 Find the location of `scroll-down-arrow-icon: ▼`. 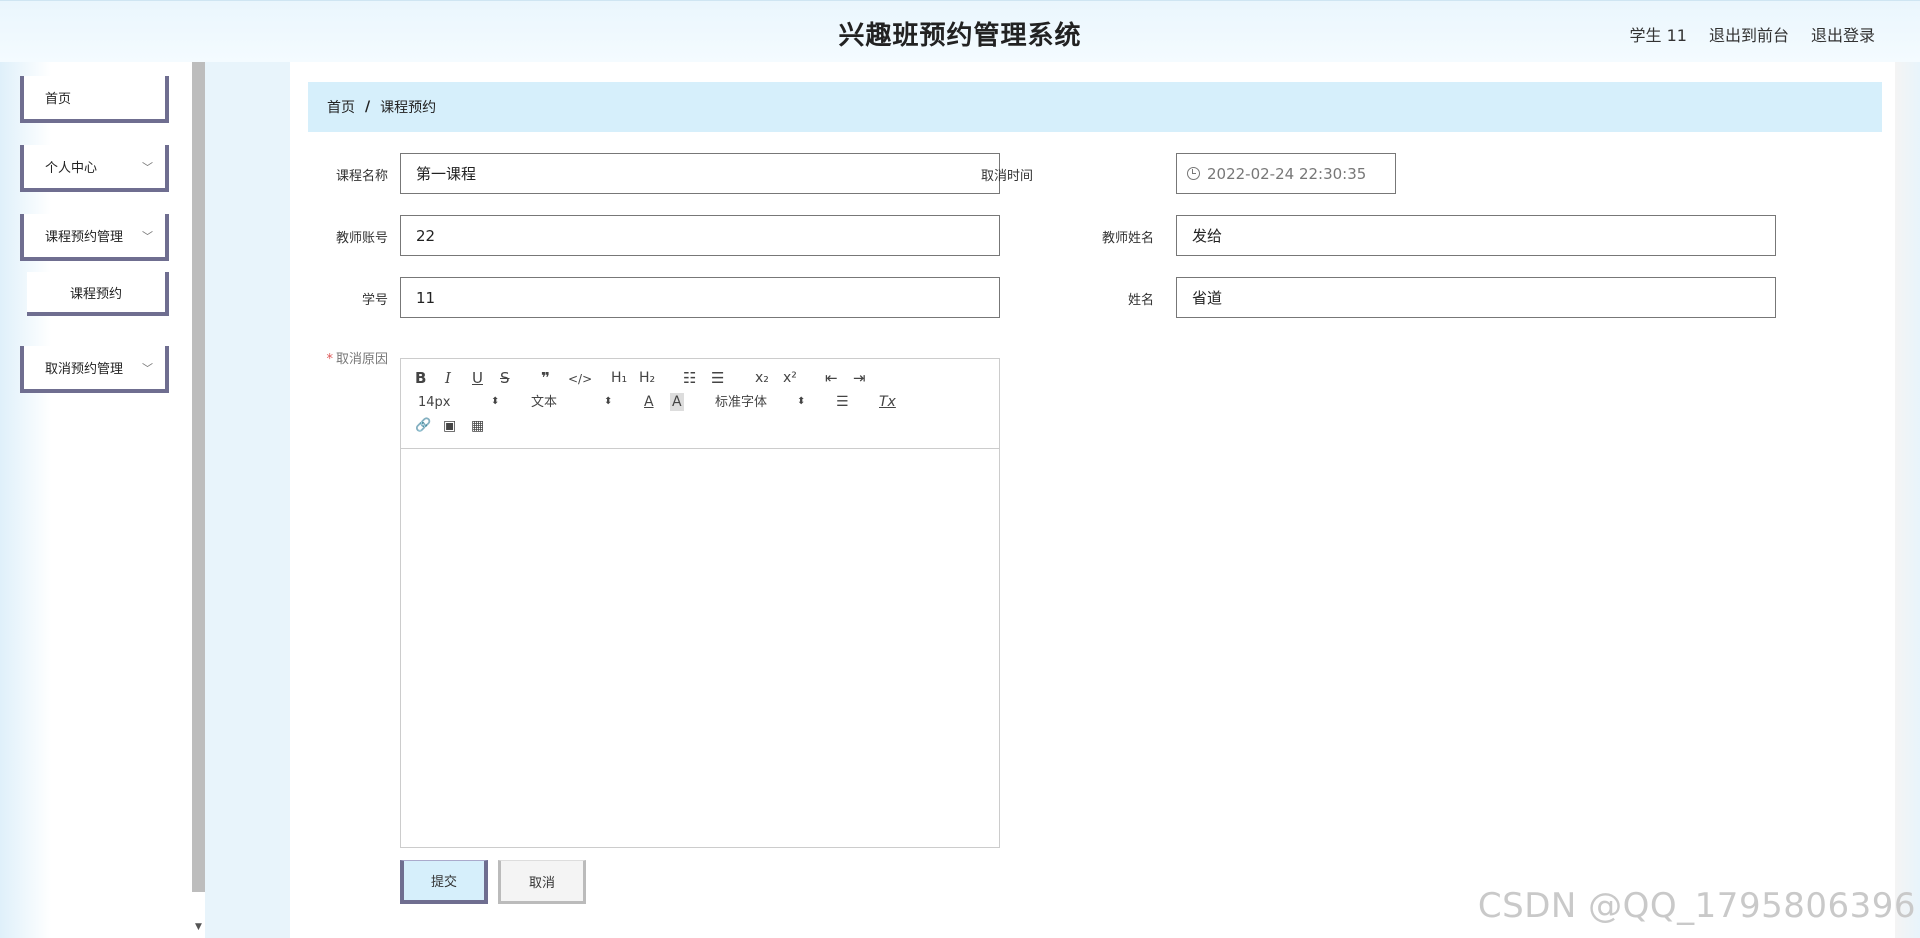

scroll-down-arrow-icon: ▼ is located at coordinates (198, 930).